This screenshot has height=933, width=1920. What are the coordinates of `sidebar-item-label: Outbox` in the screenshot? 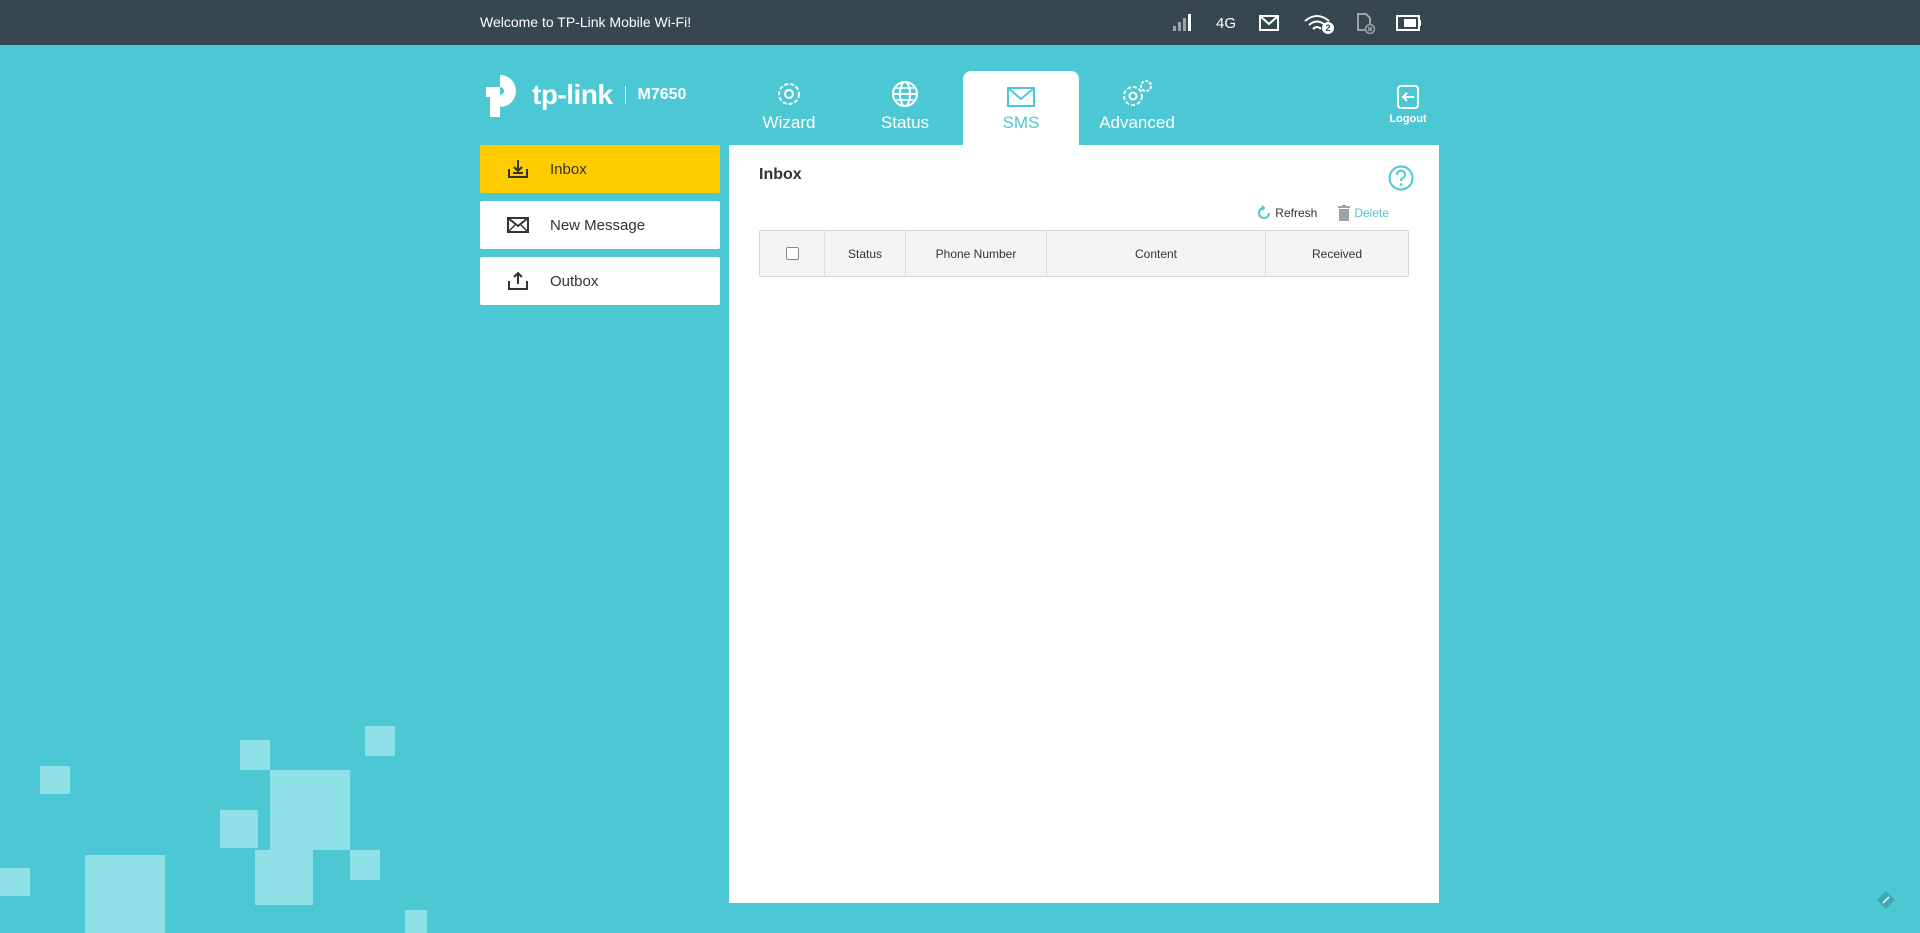 It's located at (574, 281).